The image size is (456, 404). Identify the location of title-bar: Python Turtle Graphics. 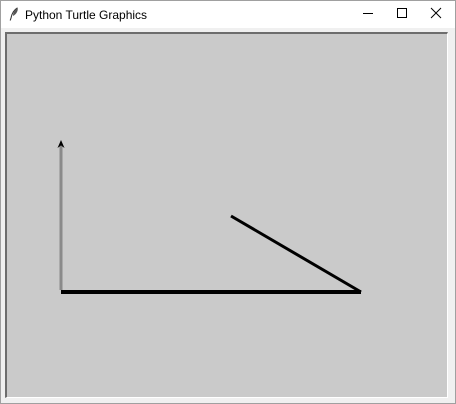
(228, 14).